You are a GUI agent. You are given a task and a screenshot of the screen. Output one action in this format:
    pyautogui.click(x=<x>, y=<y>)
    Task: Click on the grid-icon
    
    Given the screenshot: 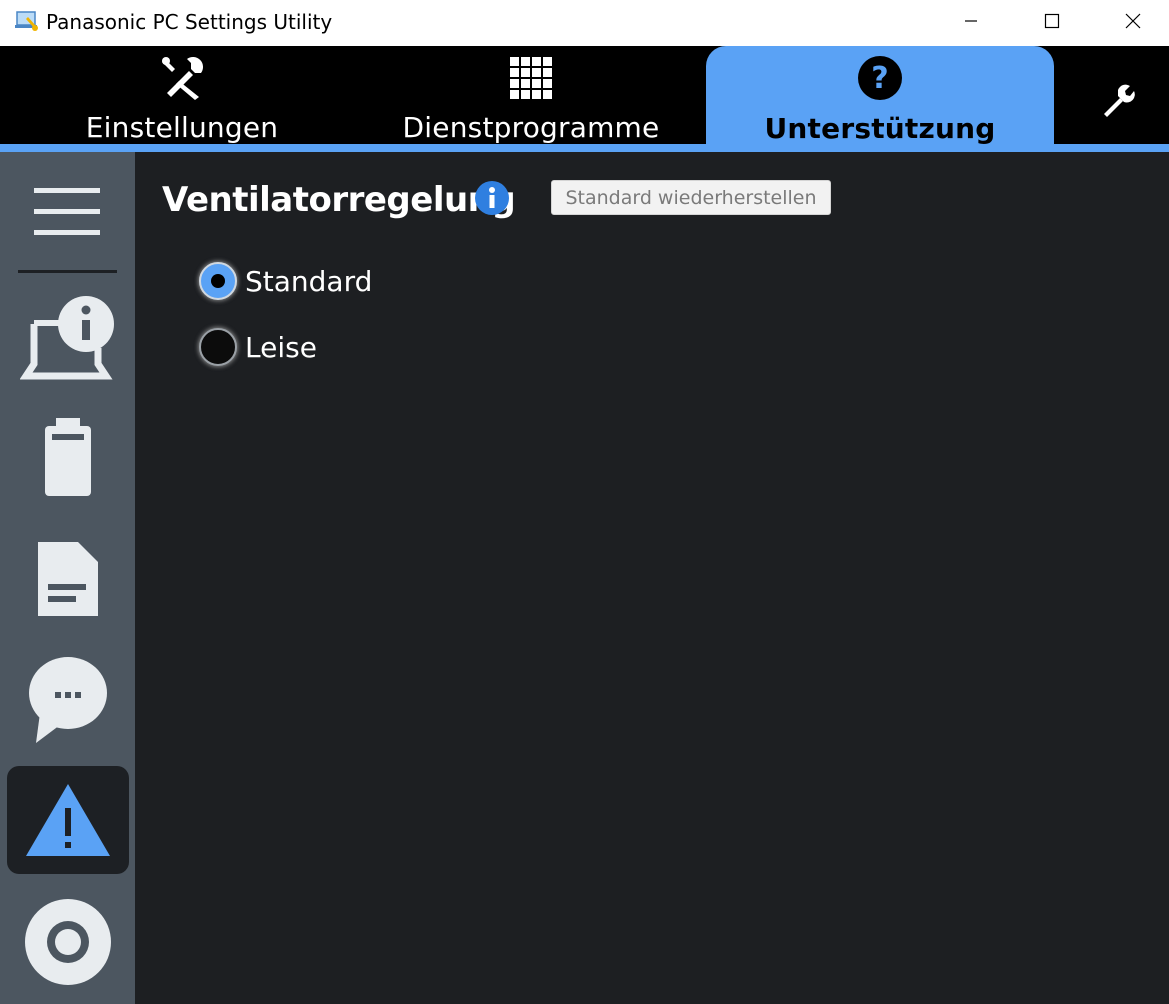 What is the action you would take?
    pyautogui.click(x=531, y=77)
    